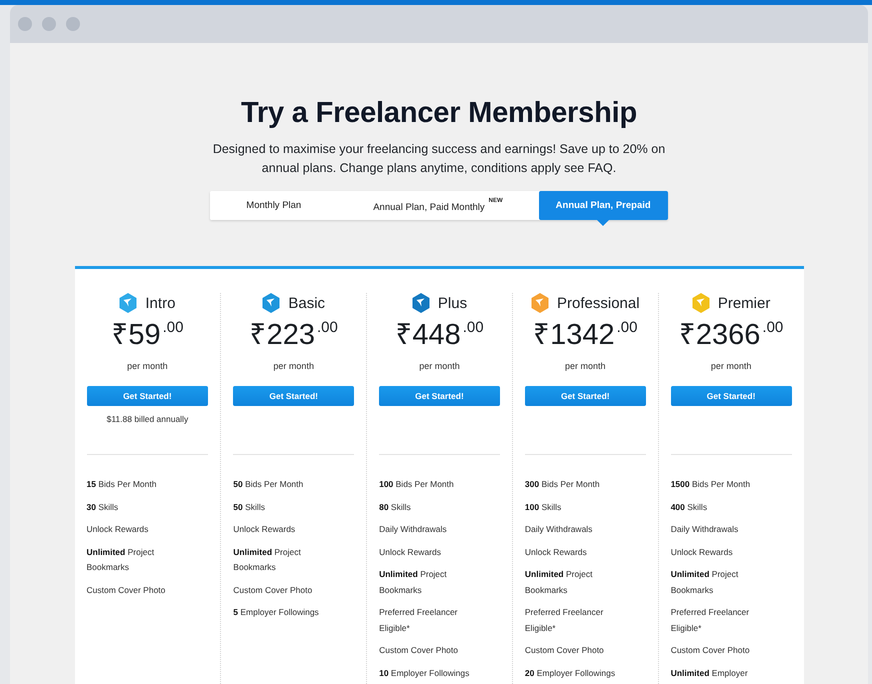 The width and height of the screenshot is (872, 684). I want to click on plan-tab: Monthly Plan, so click(274, 205).